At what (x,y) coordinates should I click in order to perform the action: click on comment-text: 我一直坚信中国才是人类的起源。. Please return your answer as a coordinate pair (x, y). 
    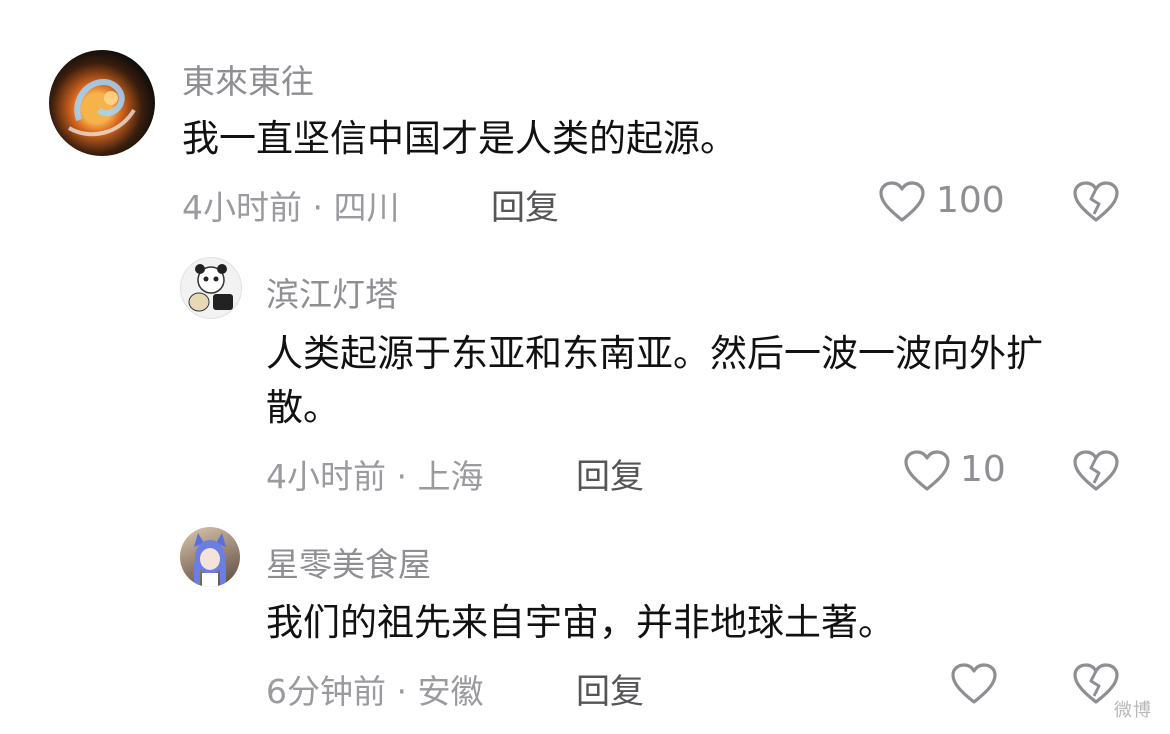
    Looking at the image, I should click on (459, 138).